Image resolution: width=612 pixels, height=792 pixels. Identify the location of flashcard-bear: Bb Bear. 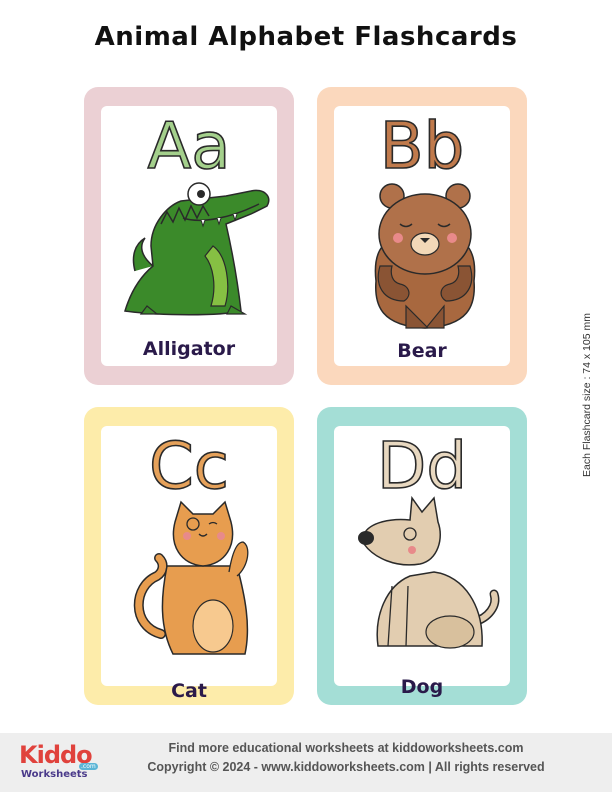
(422, 236).